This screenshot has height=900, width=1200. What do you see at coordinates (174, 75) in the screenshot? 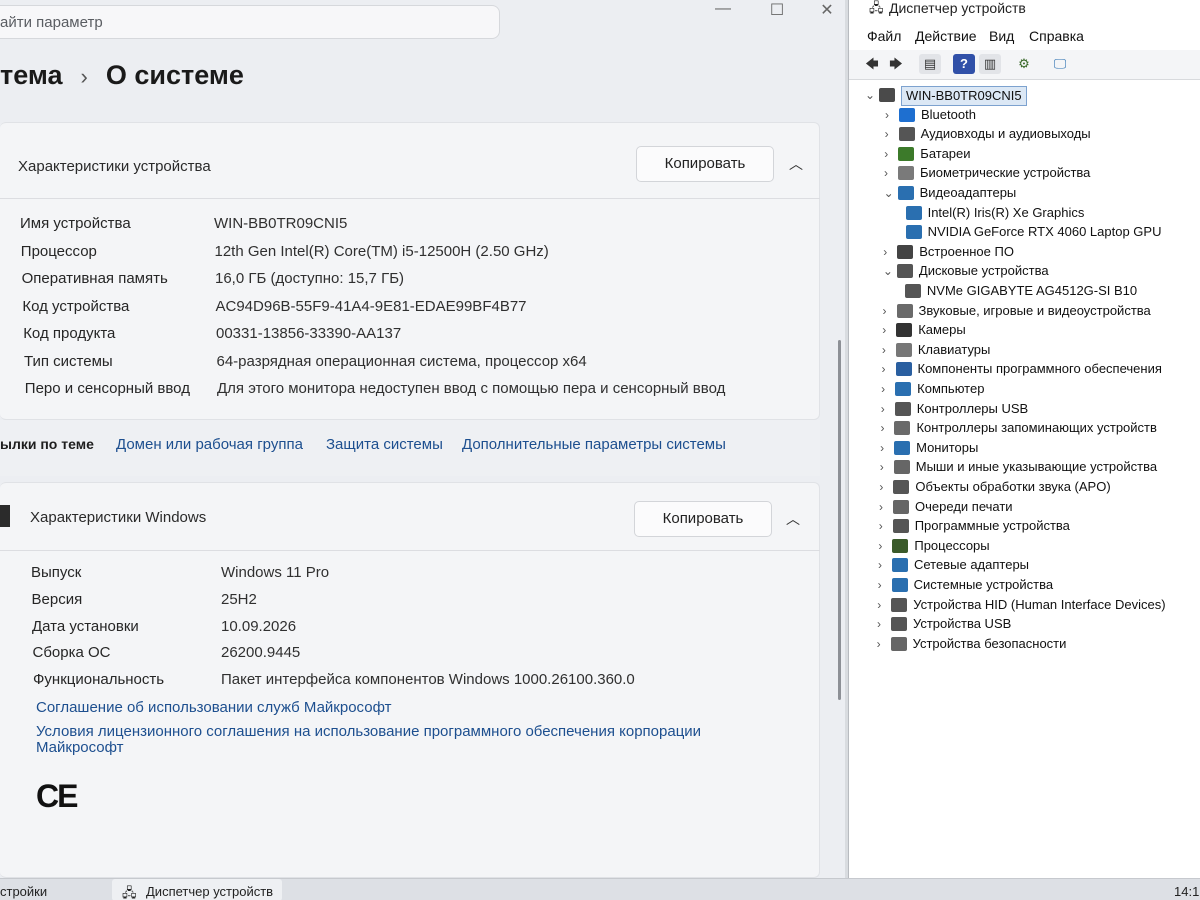
I see `page-title: О системе` at bounding box center [174, 75].